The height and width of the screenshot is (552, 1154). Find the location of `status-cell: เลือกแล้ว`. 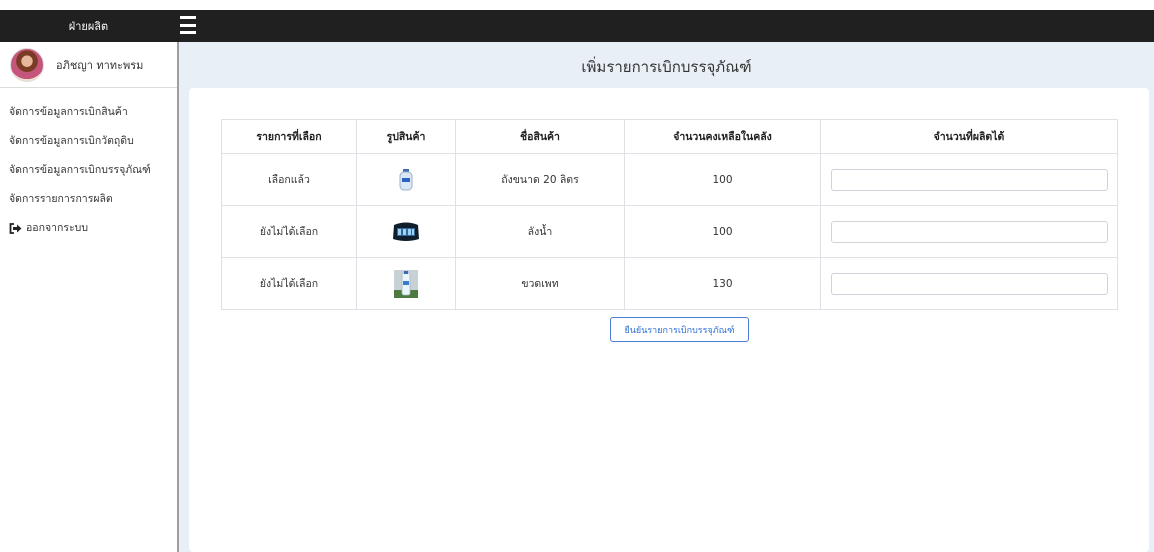

status-cell: เลือกแล้ว is located at coordinates (289, 179).